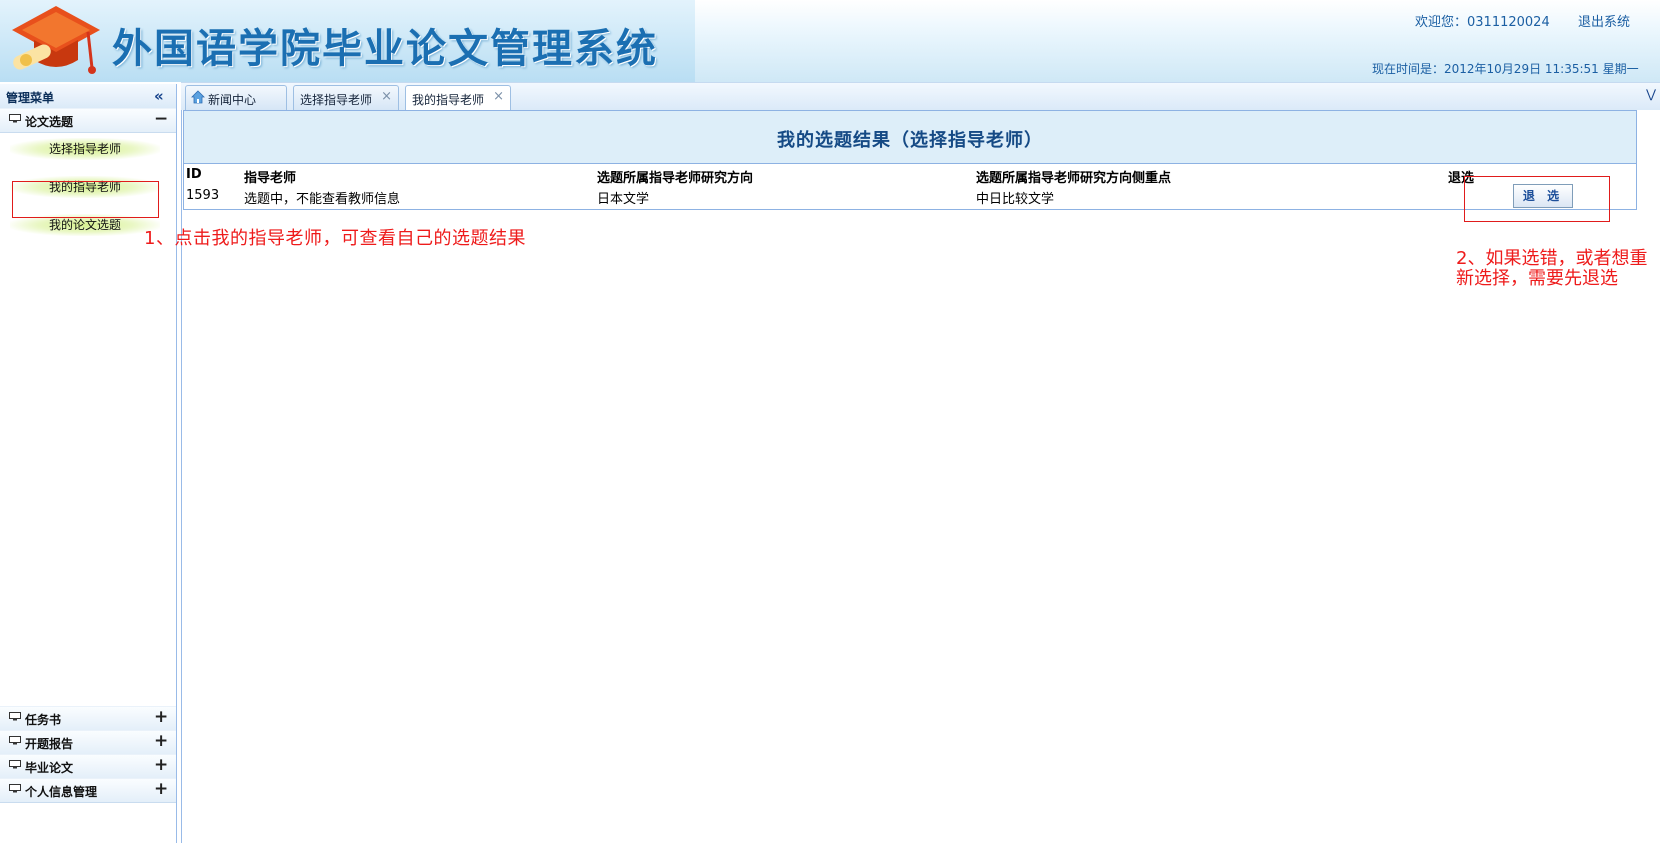  What do you see at coordinates (85, 149) in the screenshot?
I see `sidebar-item-select-advisor: 选择指导老师` at bounding box center [85, 149].